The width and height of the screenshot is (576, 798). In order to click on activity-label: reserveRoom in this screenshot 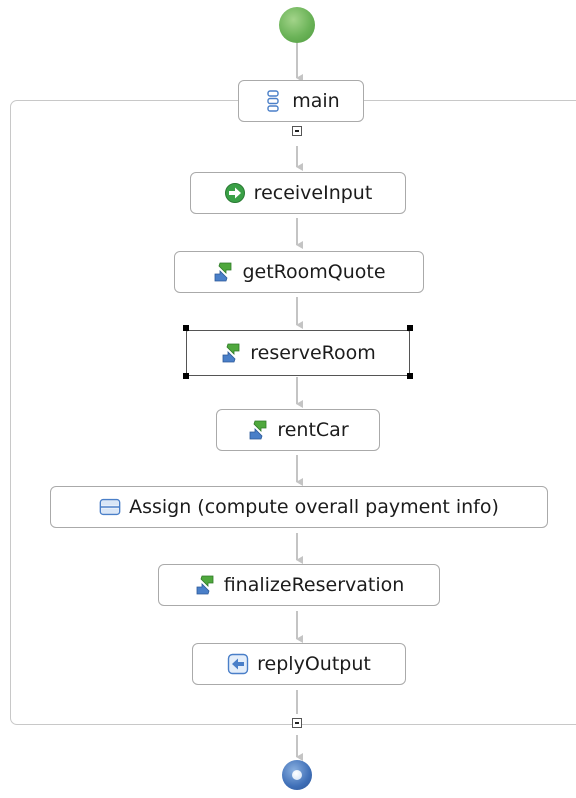, I will do `click(313, 353)`.